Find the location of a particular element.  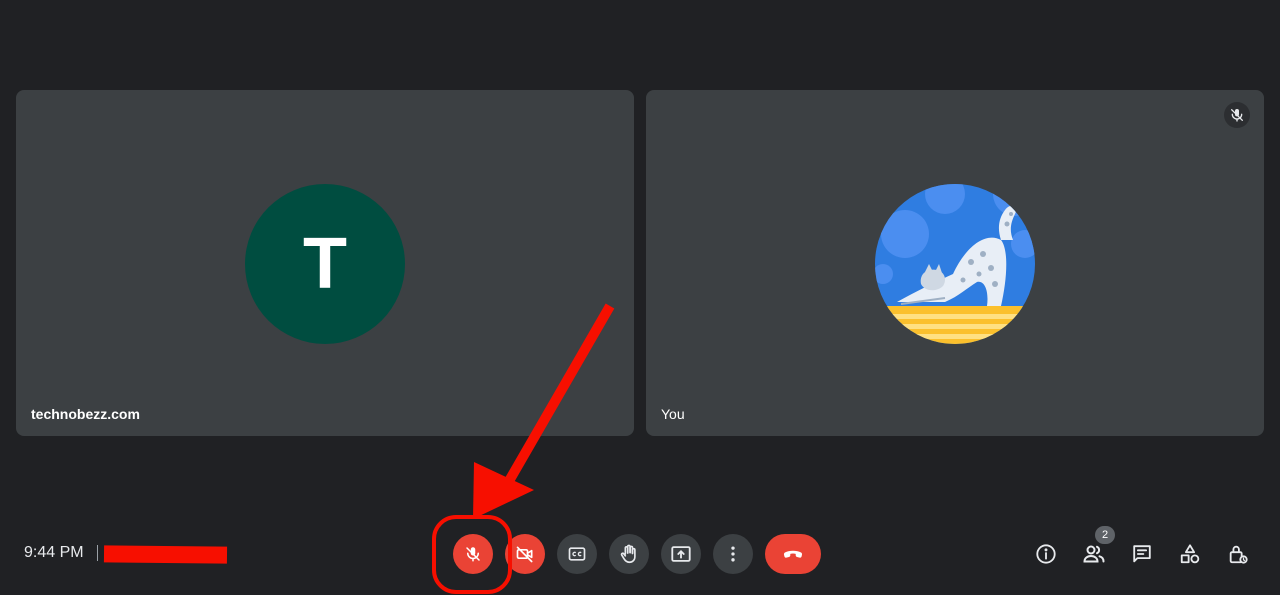

camera-toggle-button is located at coordinates (525, 554).